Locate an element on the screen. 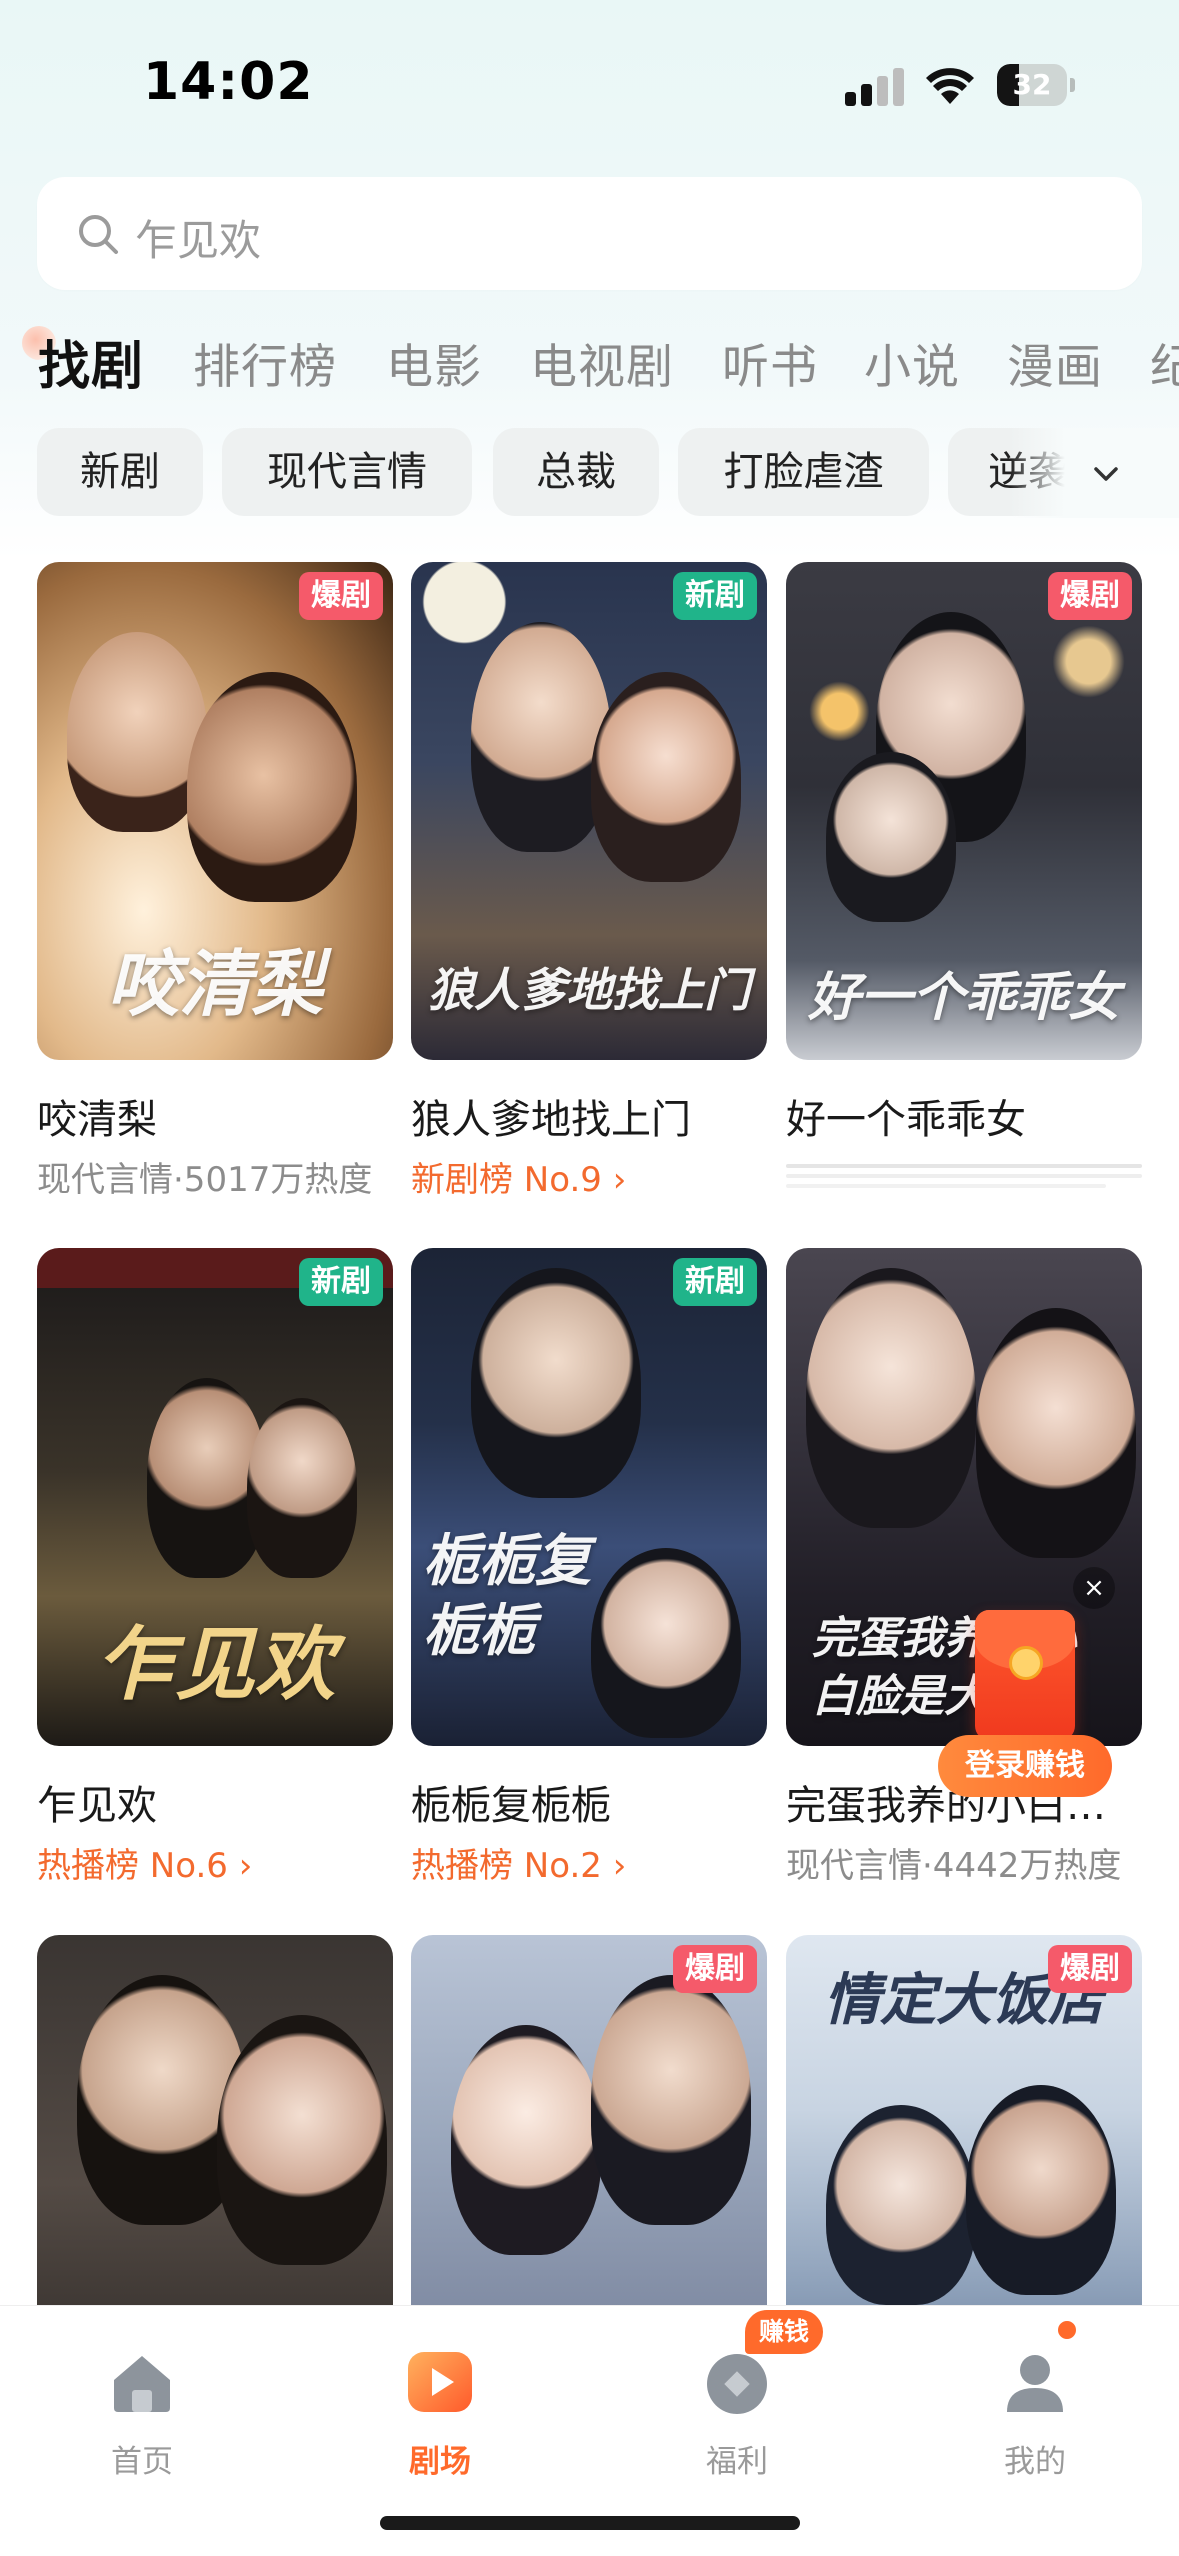 The width and height of the screenshot is (1179, 2556). poster-image: 完蛋我养的小白脸是大佬 is located at coordinates (964, 1497).